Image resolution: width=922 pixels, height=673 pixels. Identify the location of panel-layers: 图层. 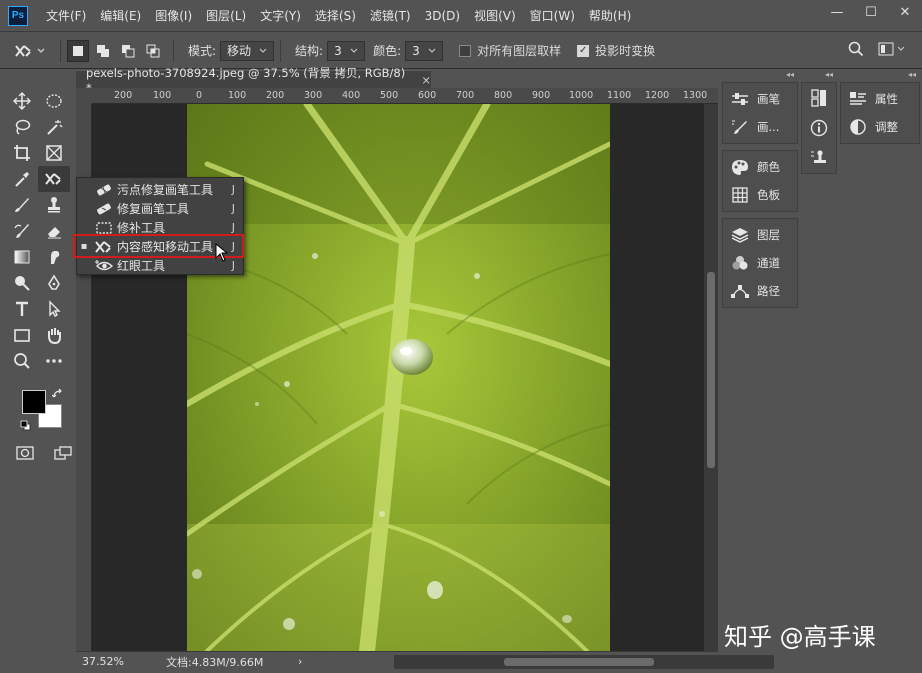
(760, 235).